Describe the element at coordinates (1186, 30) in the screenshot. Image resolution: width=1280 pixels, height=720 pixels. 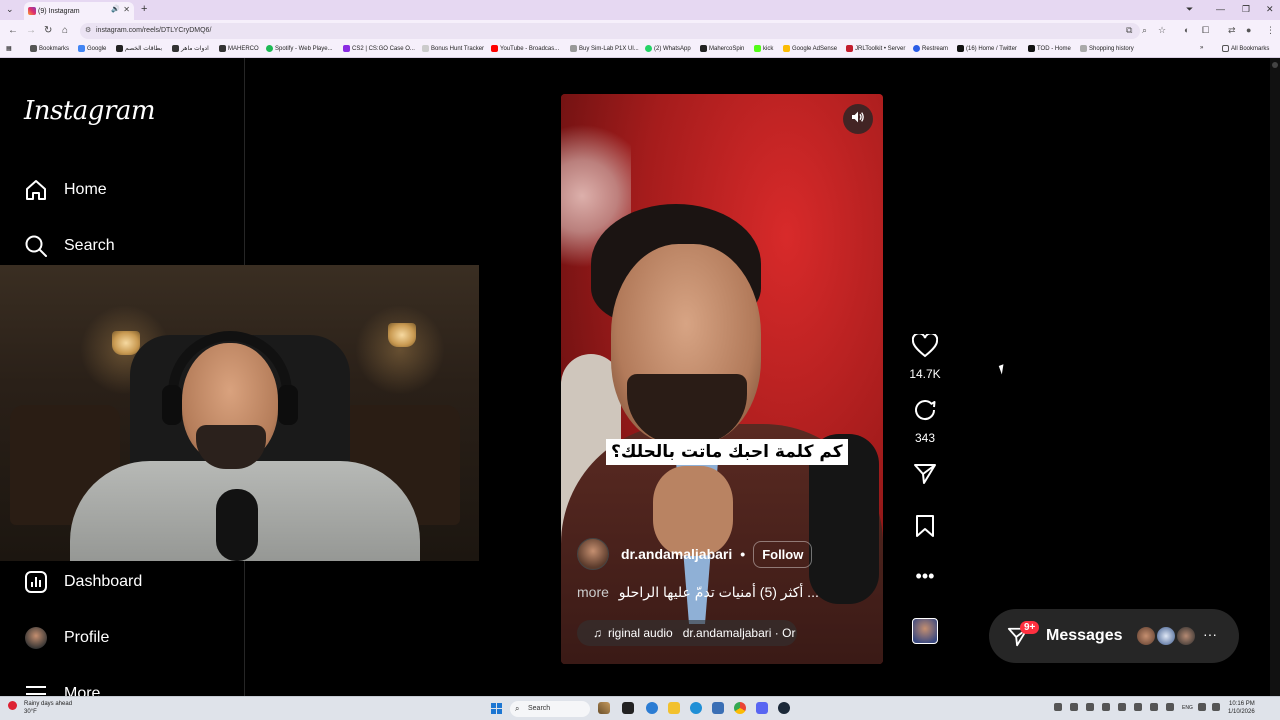
I see `extension-icon: ◐` at that location.